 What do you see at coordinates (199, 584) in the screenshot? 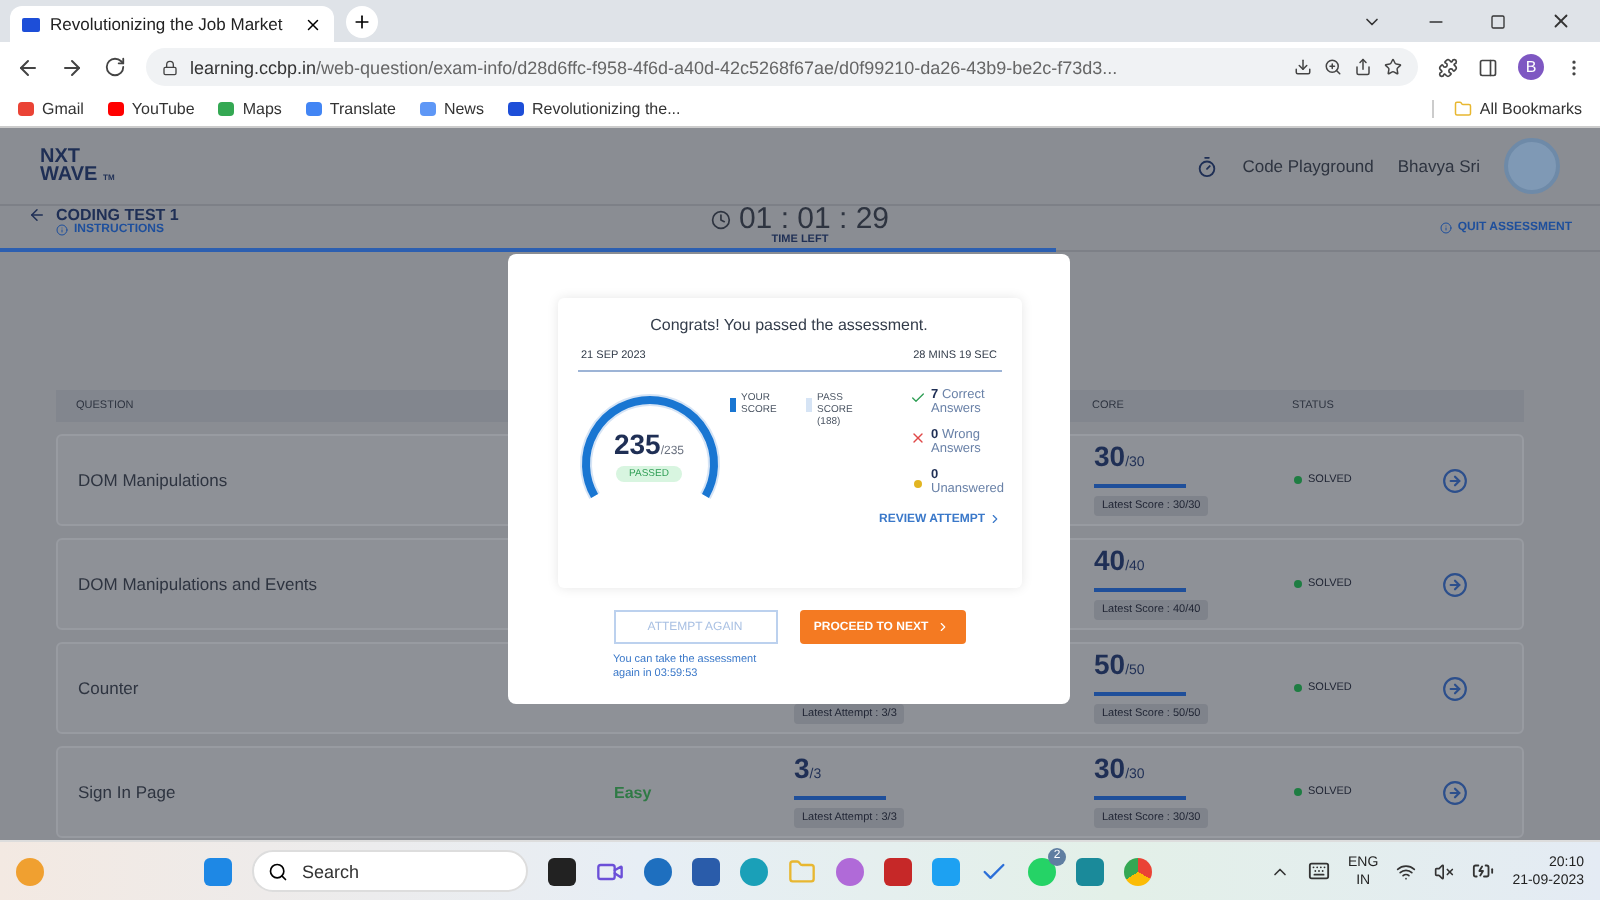
I see `question-name: DOM Manipulations and Events` at bounding box center [199, 584].